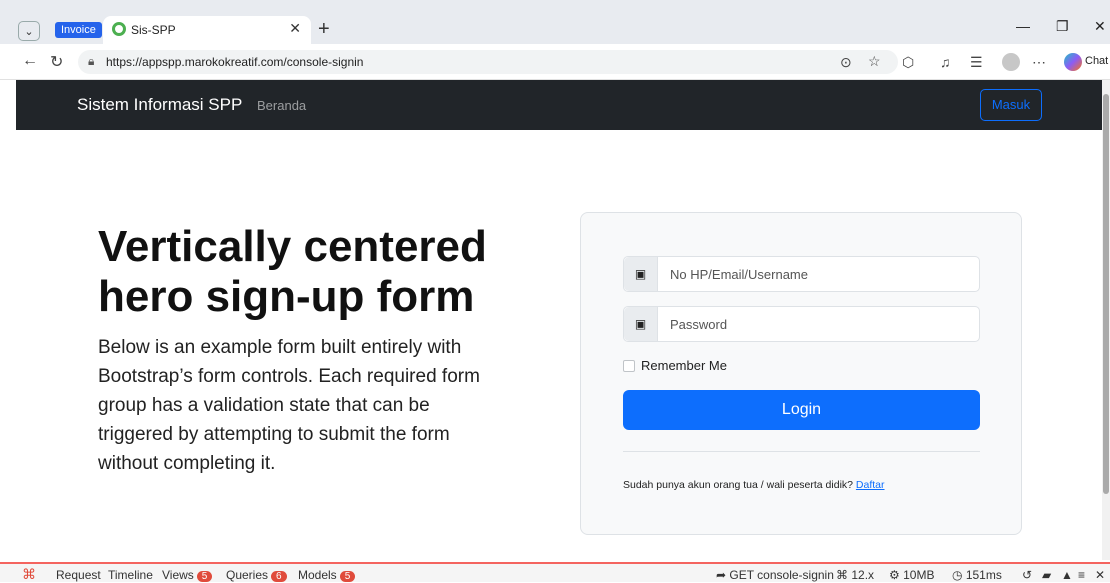 The width and height of the screenshot is (1110, 583). I want to click on tab-list-chevron-icon: ⌄, so click(29, 31).